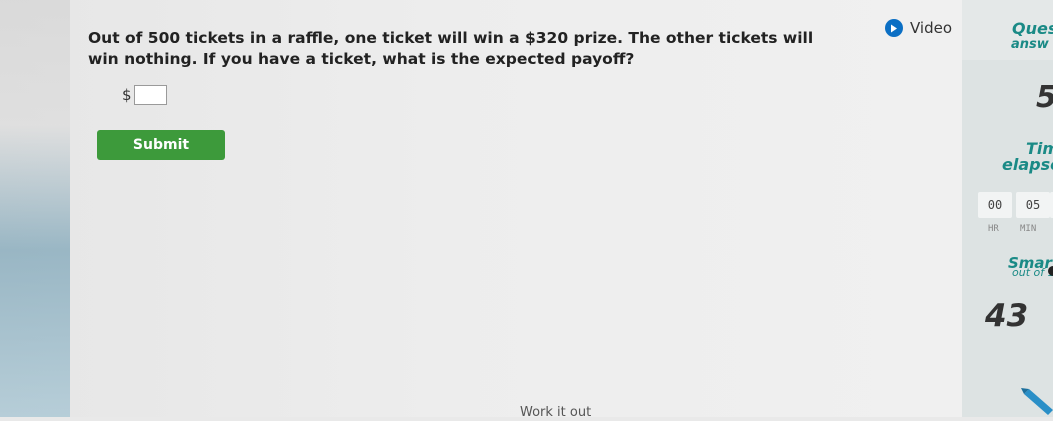 This screenshot has height=421, width=1053. I want to click on answer-row: $, so click(144, 95).